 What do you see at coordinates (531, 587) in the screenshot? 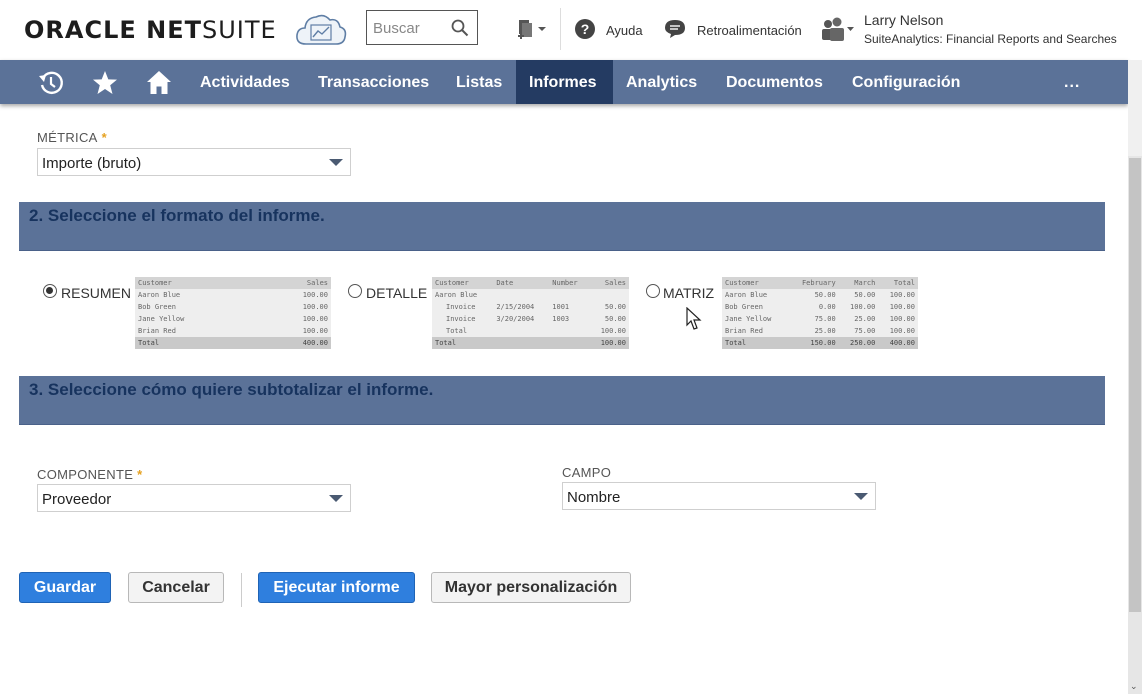
I see `more-customization-button: Mayor personalización` at bounding box center [531, 587].